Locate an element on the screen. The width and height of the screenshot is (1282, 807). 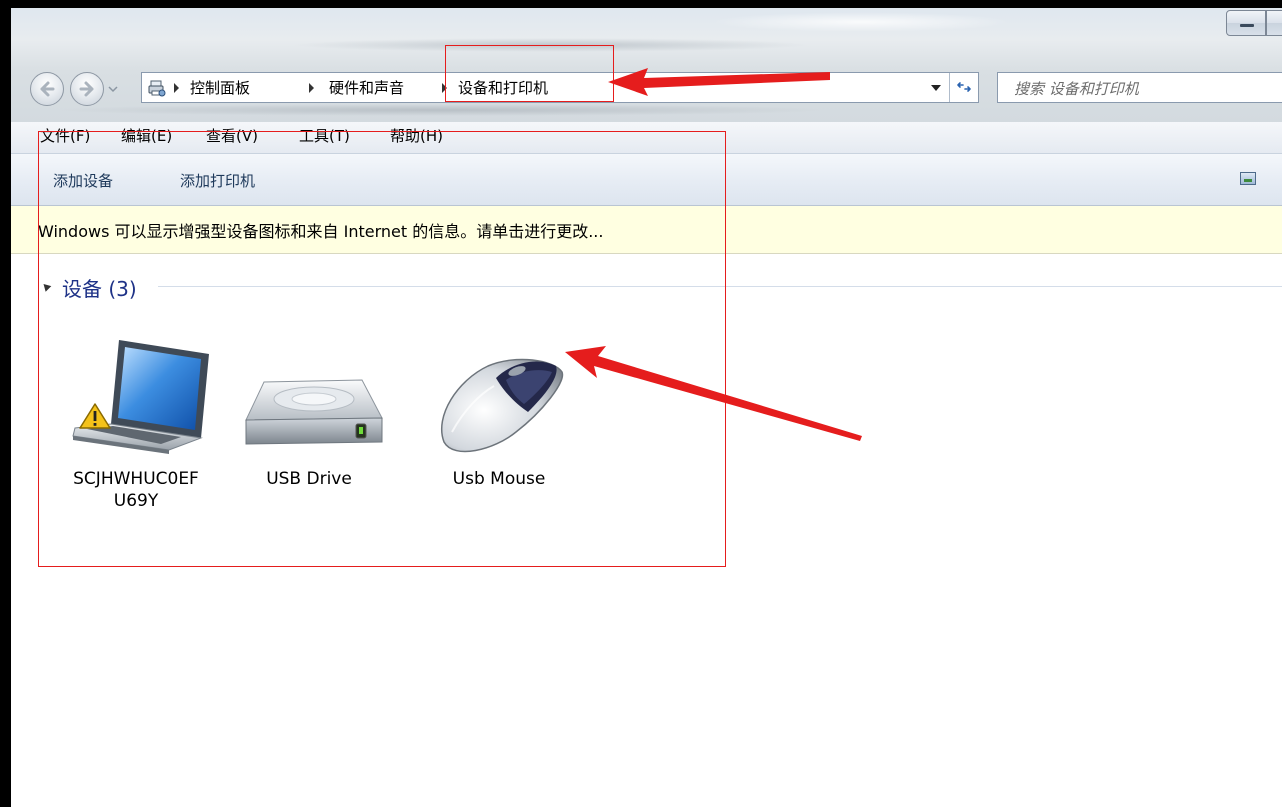
device-item-computer: SCJHWHUC0EF U69Y is located at coordinates (136, 416).